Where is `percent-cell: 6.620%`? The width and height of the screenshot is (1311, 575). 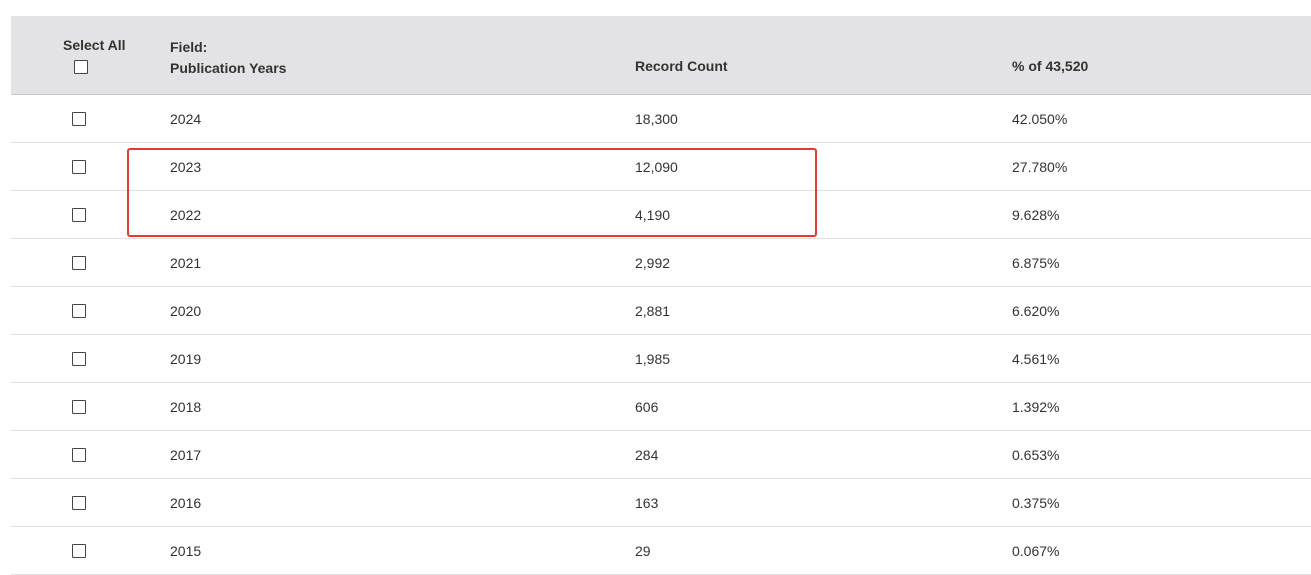
percent-cell: 6.620% is located at coordinates (1036, 311).